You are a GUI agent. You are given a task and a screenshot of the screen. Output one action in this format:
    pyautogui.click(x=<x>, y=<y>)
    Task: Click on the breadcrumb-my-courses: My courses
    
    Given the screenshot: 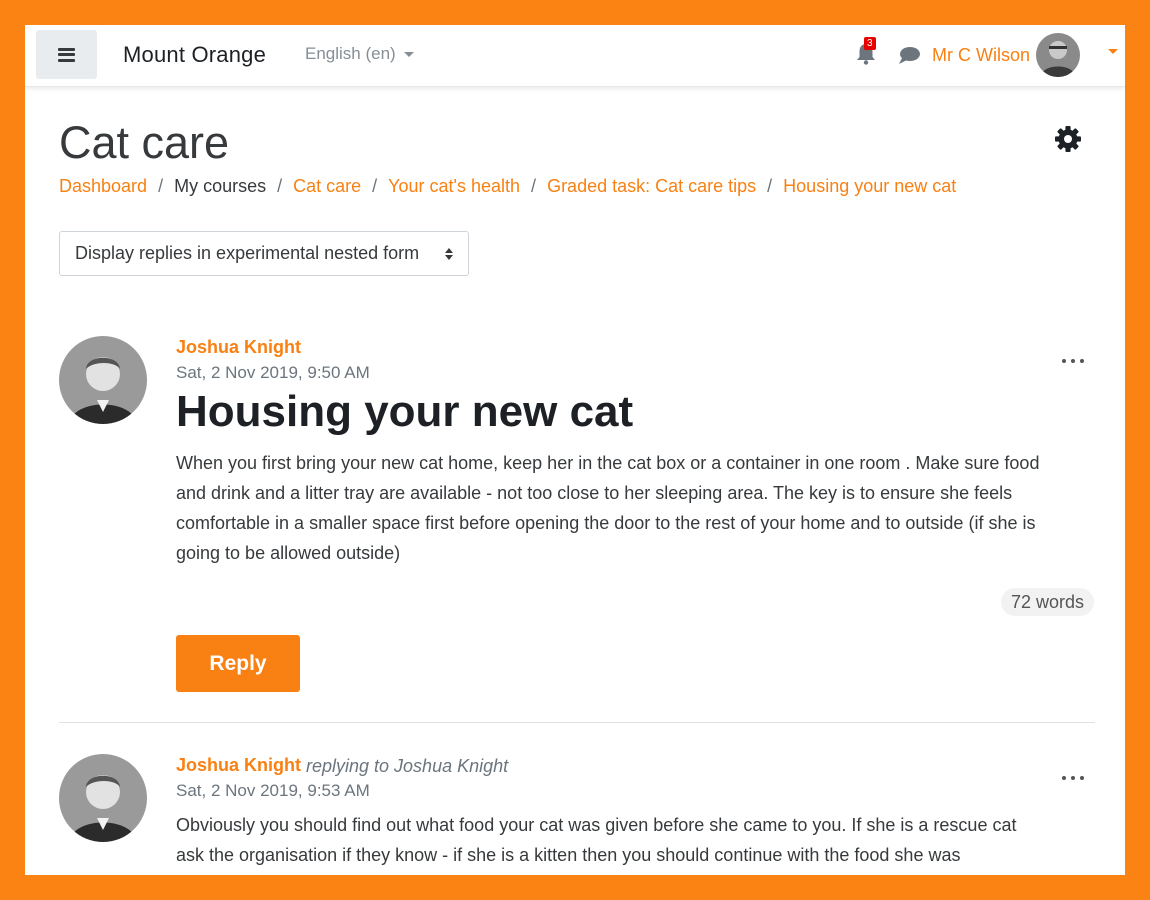 What is the action you would take?
    pyautogui.click(x=220, y=186)
    